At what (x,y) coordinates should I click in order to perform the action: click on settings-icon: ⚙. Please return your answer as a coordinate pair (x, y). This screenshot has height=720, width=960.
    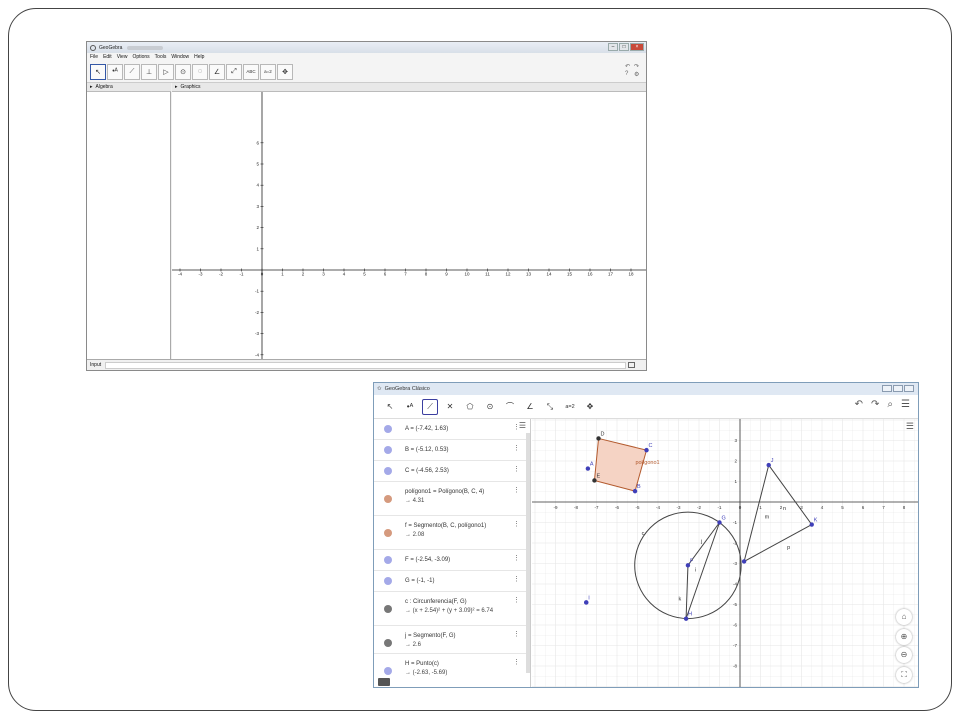
    Looking at the image, I should click on (638, 74).